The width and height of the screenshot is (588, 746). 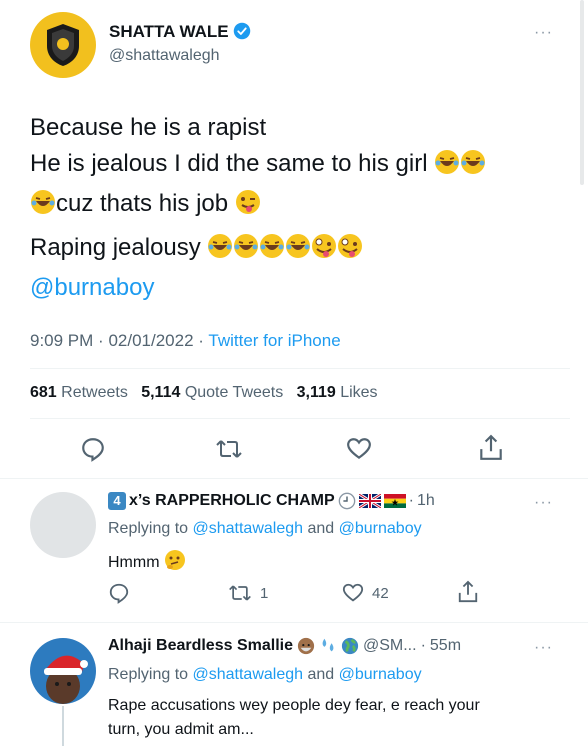 I want to click on retweet-button: 1, so click(x=248, y=593).